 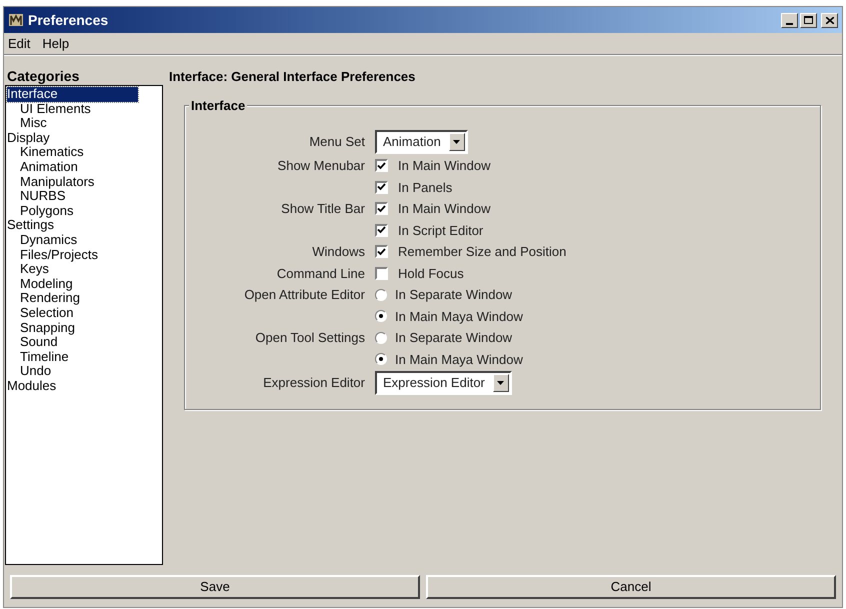 I want to click on checkbox-label: Hold Focus, so click(x=431, y=273).